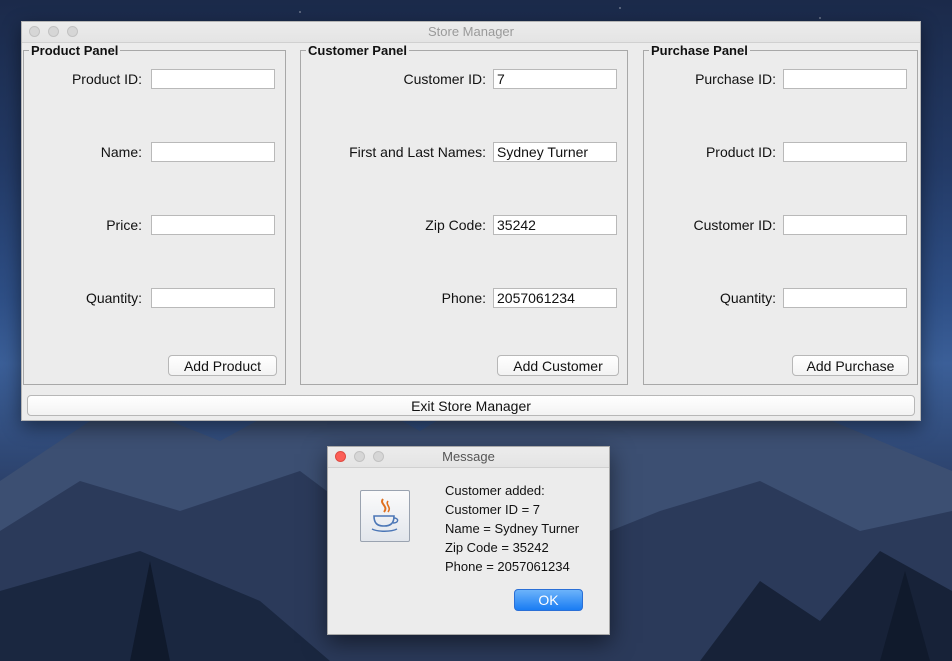  I want to click on add-customer-button: Add Customer, so click(558, 365).